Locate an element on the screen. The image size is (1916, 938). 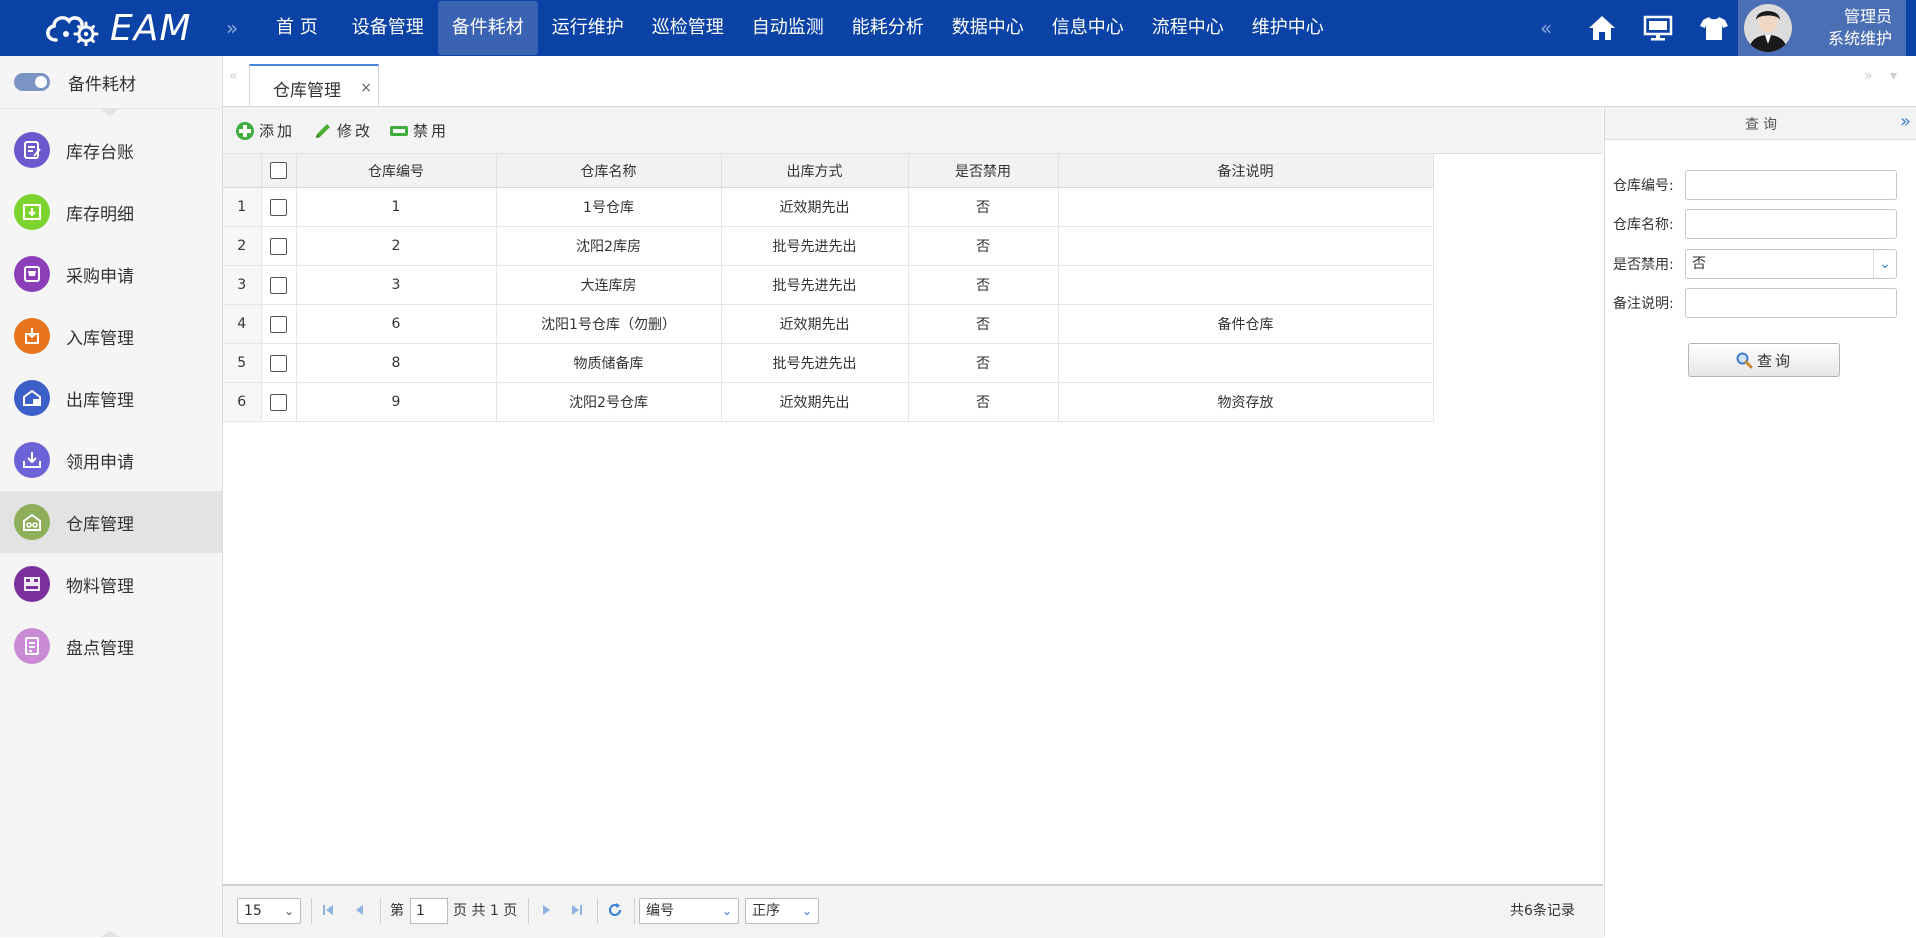
disabled-select: 否 ⌄ is located at coordinates (1791, 264).